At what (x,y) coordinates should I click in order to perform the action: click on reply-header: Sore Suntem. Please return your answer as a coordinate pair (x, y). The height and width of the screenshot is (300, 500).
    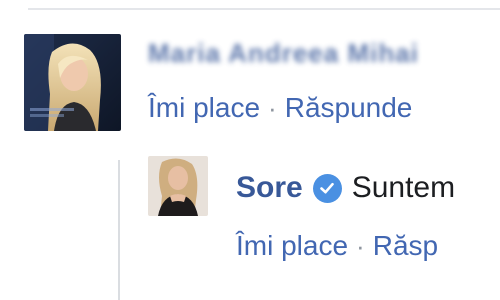
    Looking at the image, I should click on (345, 188).